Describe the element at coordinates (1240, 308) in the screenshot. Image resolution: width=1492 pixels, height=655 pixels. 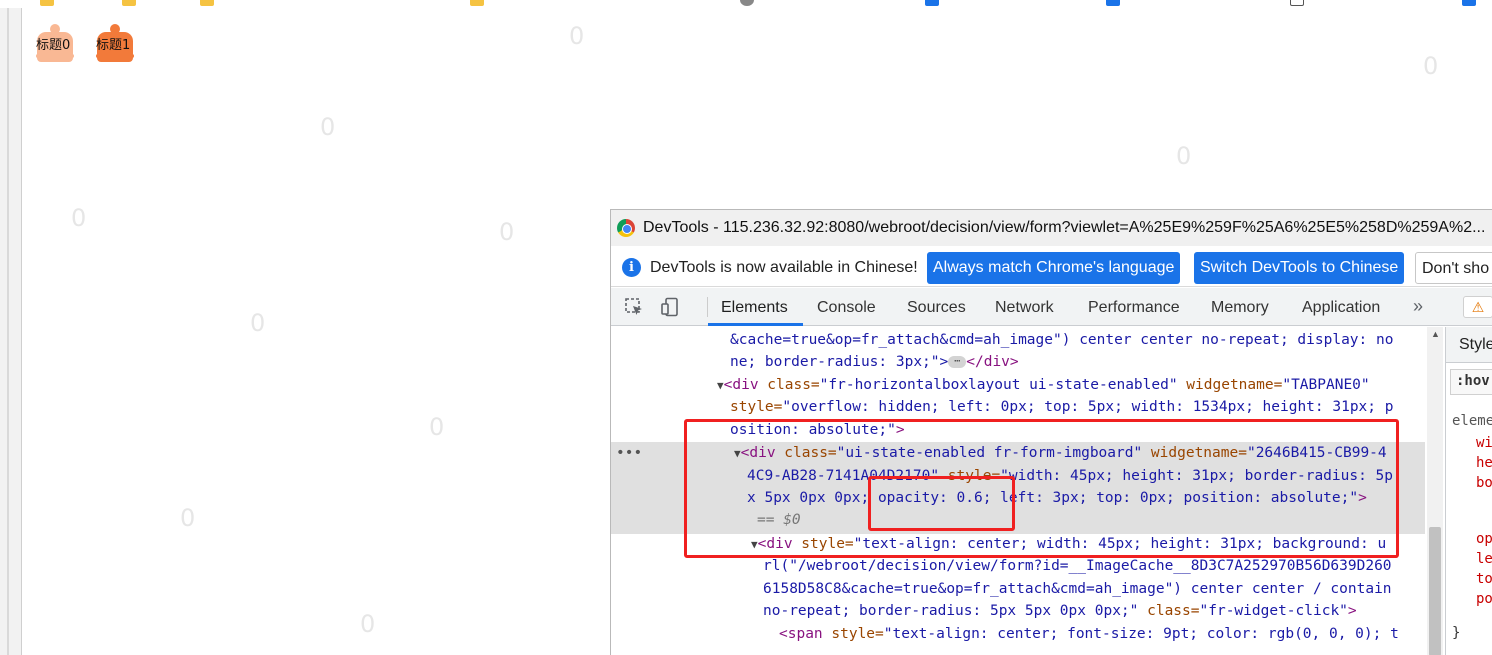
I see `tab-memory: Memory` at that location.